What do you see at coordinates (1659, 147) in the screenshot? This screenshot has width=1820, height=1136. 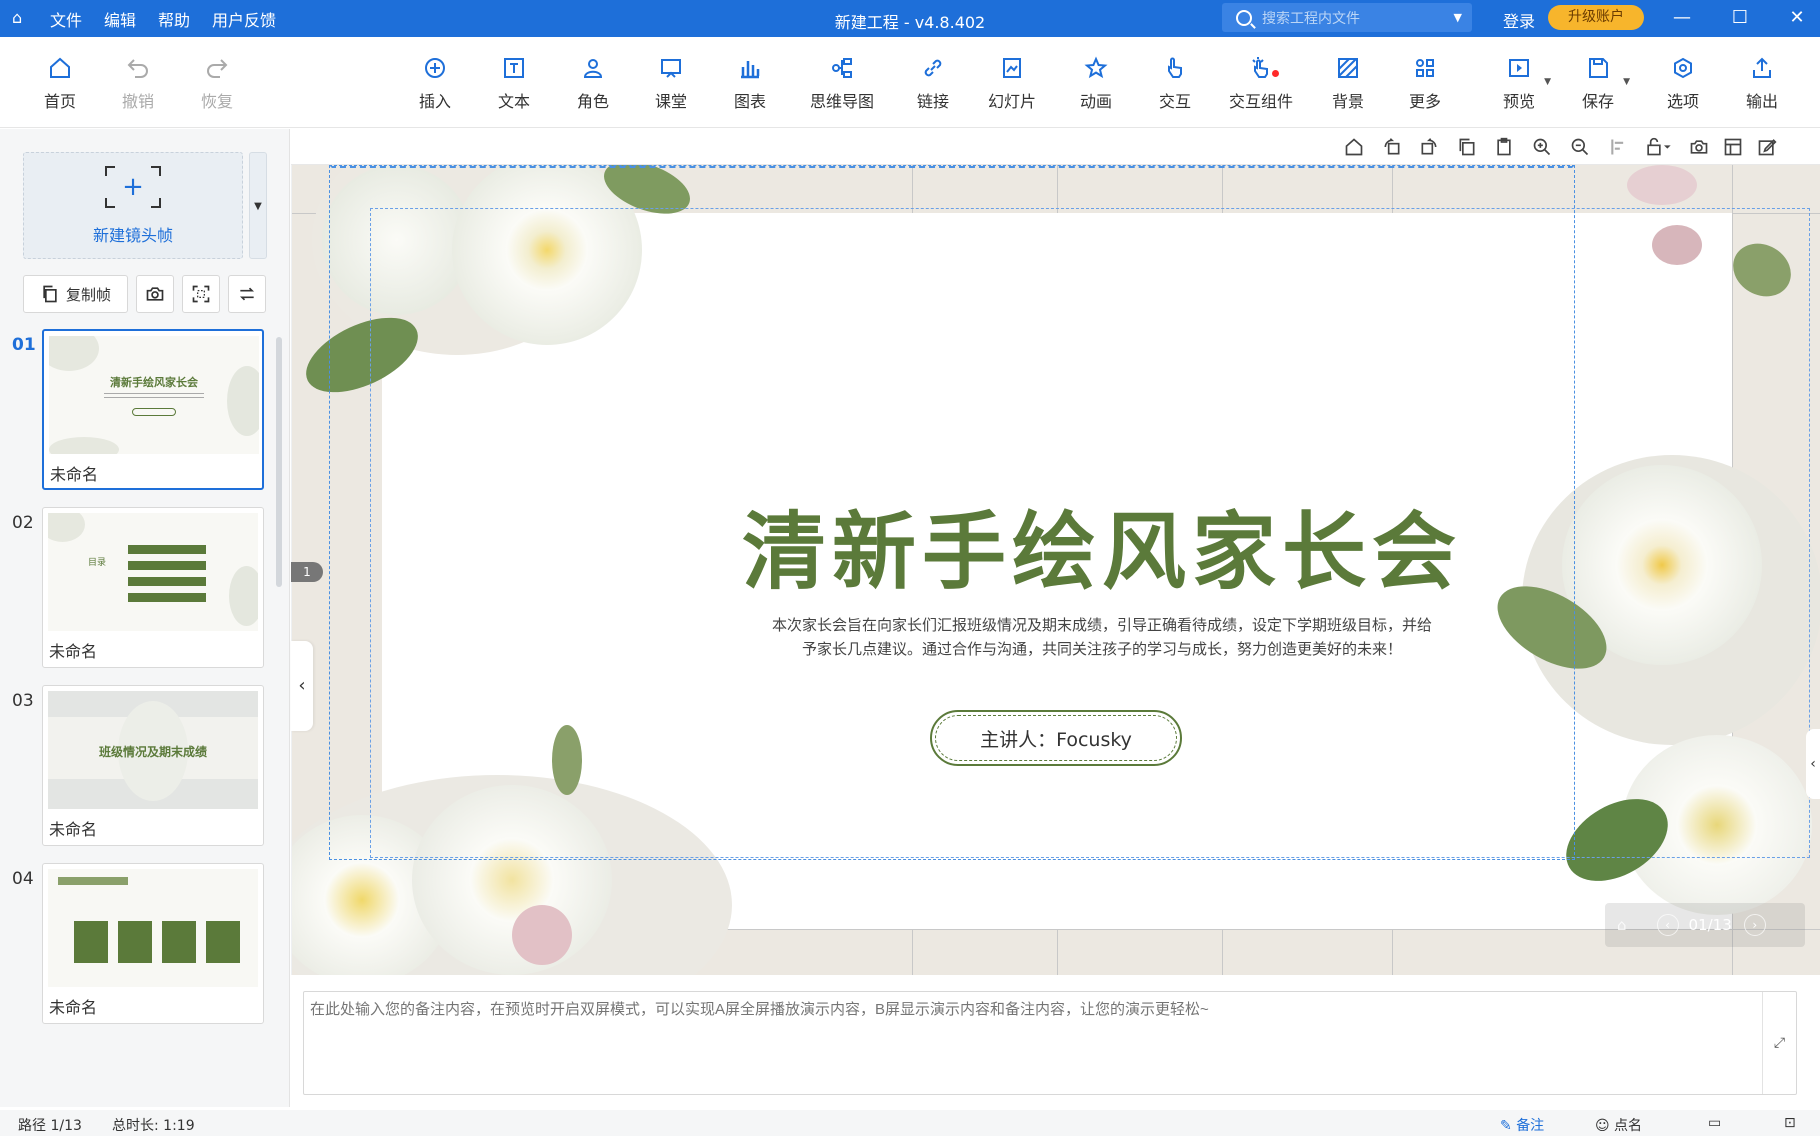 I see `lock-icon` at bounding box center [1659, 147].